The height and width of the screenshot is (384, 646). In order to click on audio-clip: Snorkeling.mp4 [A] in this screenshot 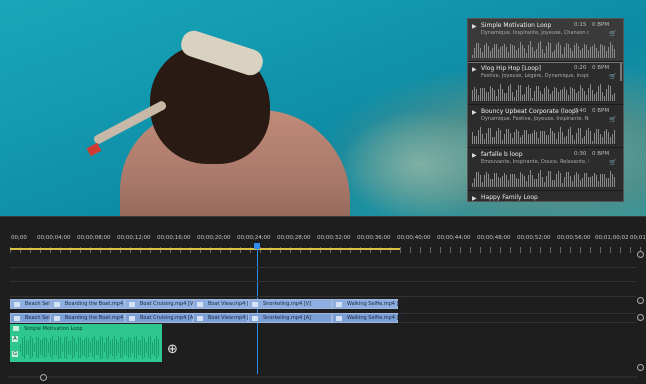, I will do `click(290, 318)`.